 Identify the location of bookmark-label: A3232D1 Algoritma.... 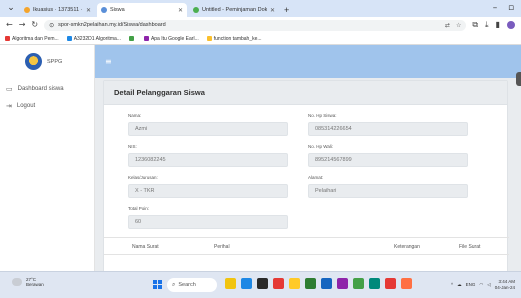
(97, 38).